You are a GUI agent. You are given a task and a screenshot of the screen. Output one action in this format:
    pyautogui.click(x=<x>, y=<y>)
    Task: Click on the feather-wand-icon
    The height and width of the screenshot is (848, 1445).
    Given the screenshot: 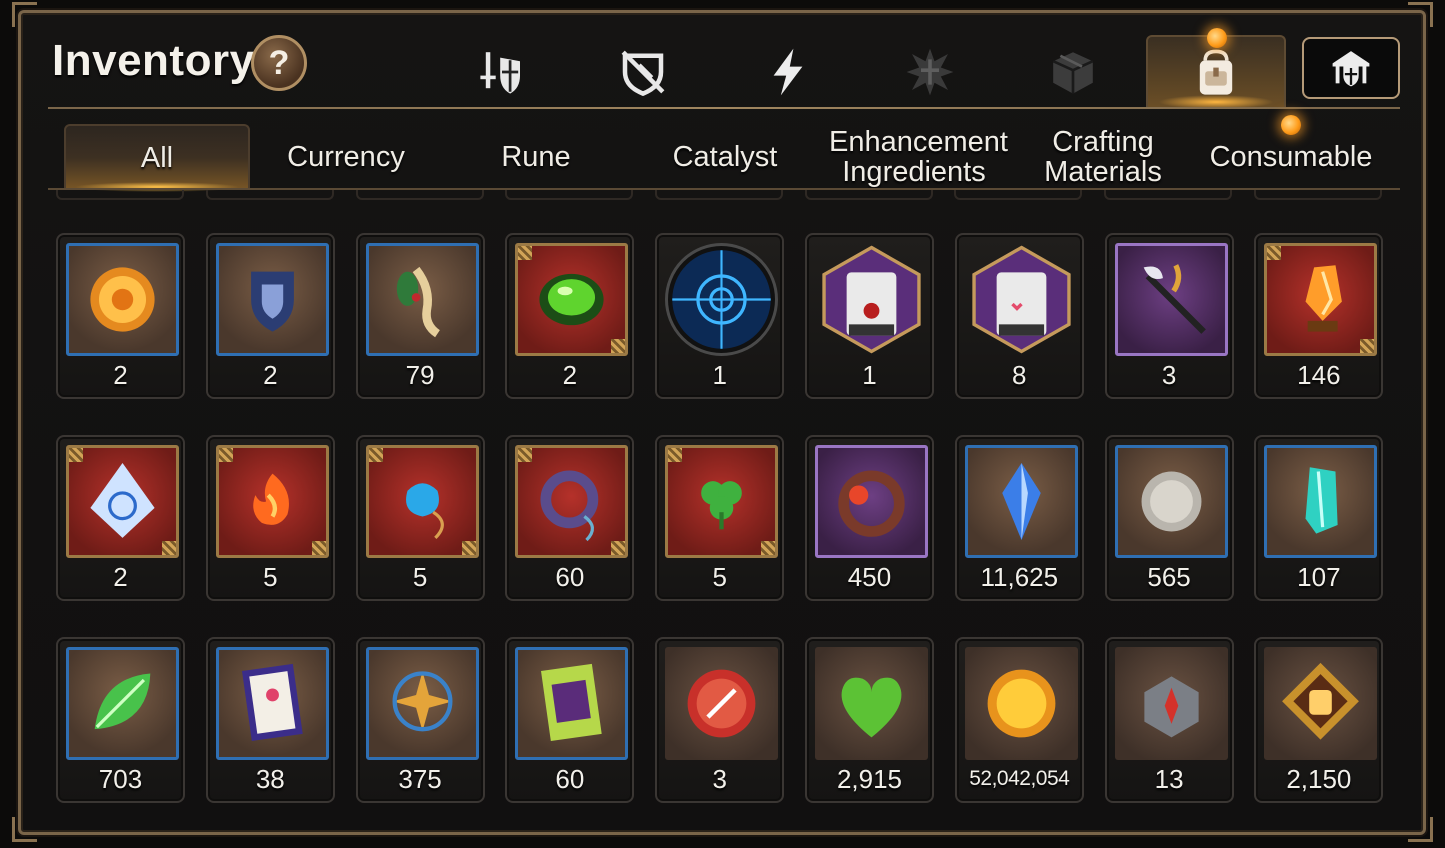 What is the action you would take?
    pyautogui.click(x=1171, y=299)
    